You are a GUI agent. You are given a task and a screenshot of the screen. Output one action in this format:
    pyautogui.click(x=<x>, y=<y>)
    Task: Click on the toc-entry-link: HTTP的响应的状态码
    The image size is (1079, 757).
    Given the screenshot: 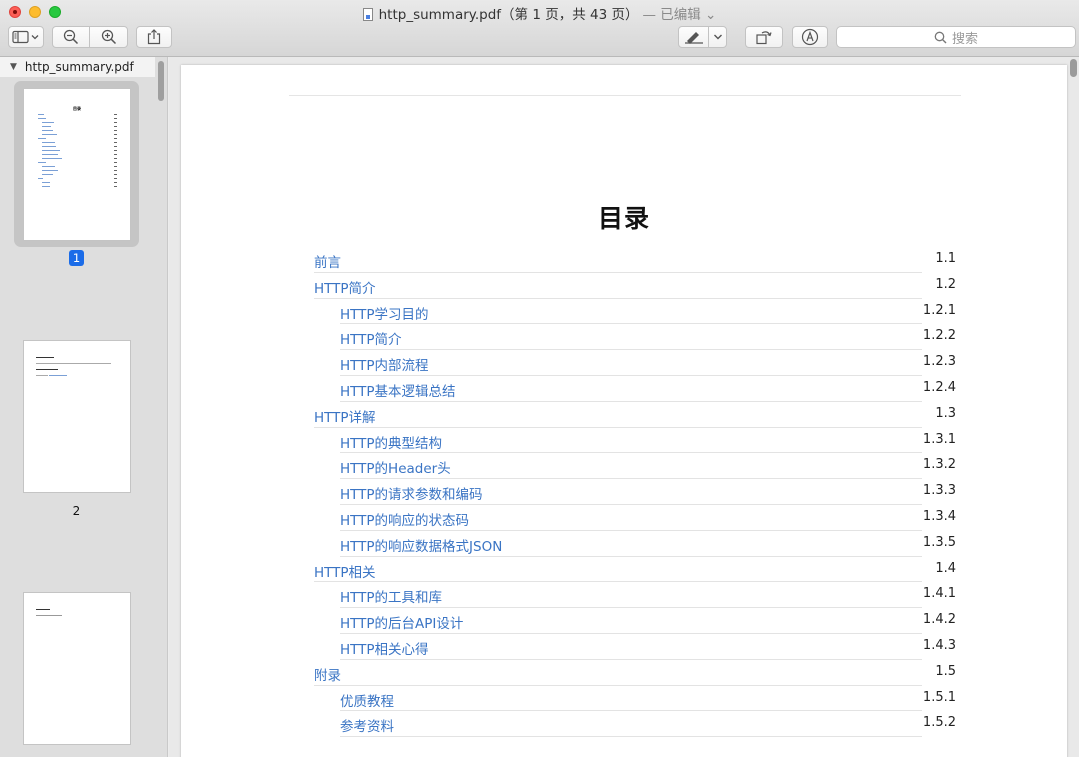 What is the action you would take?
    pyautogui.click(x=404, y=519)
    